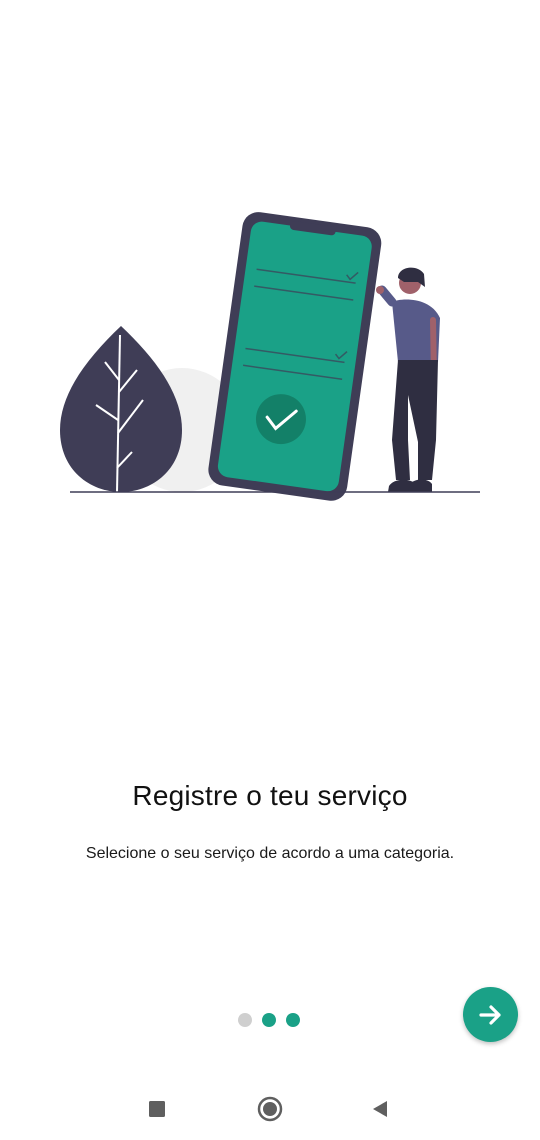 Image resolution: width=540 pixels, height=1140 pixels. What do you see at coordinates (408, 379) in the screenshot?
I see `person-illustration` at bounding box center [408, 379].